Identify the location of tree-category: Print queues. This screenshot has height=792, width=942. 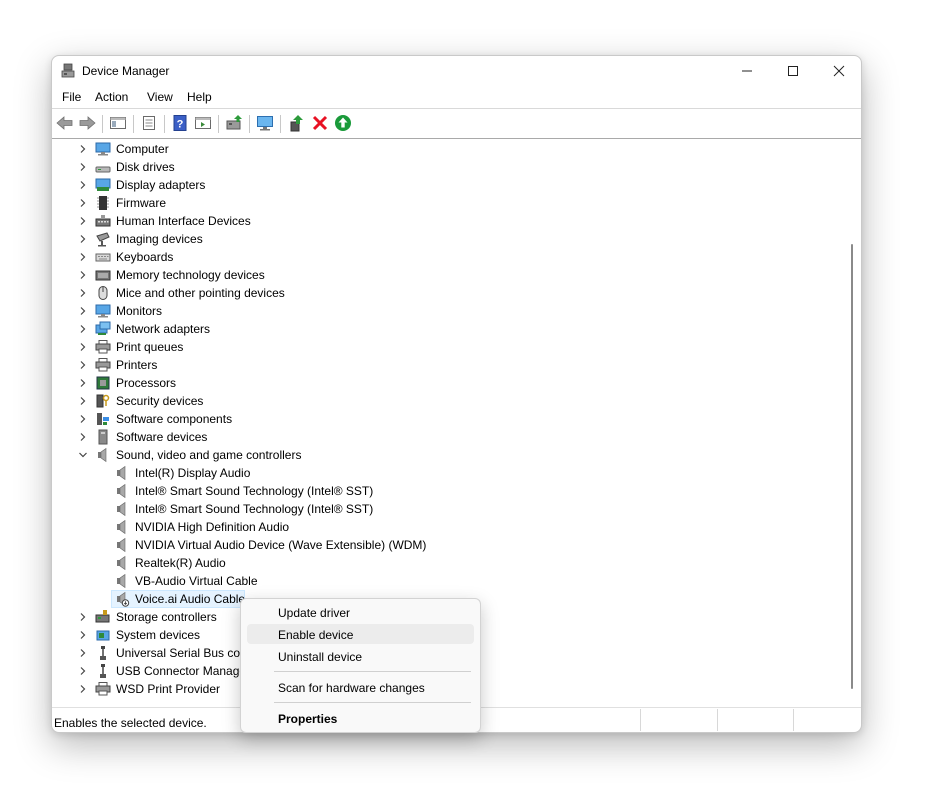
(442, 347).